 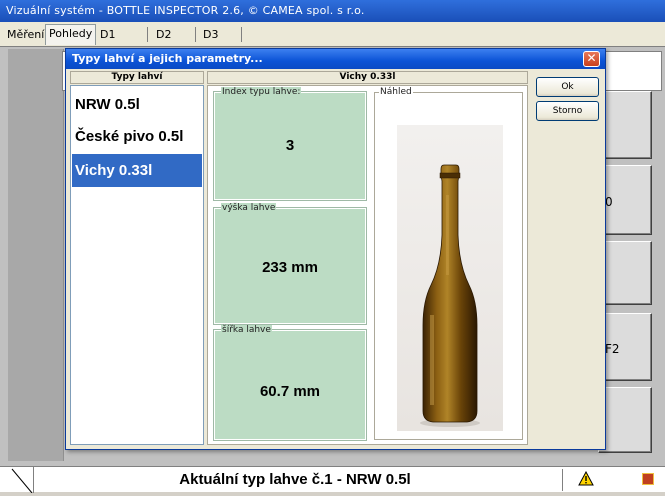 I want to click on side-button-2: 0, so click(x=625, y=200).